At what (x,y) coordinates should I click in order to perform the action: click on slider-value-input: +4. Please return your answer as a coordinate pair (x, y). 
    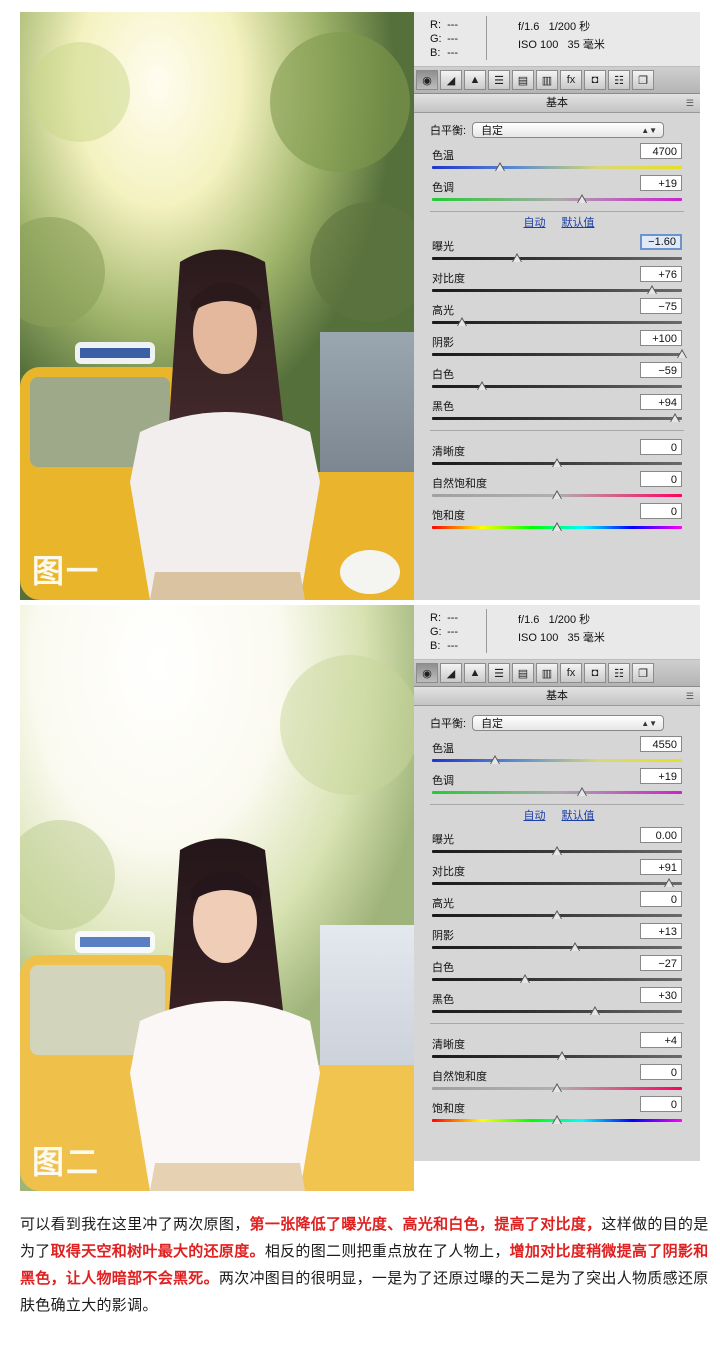
    Looking at the image, I should click on (661, 1040).